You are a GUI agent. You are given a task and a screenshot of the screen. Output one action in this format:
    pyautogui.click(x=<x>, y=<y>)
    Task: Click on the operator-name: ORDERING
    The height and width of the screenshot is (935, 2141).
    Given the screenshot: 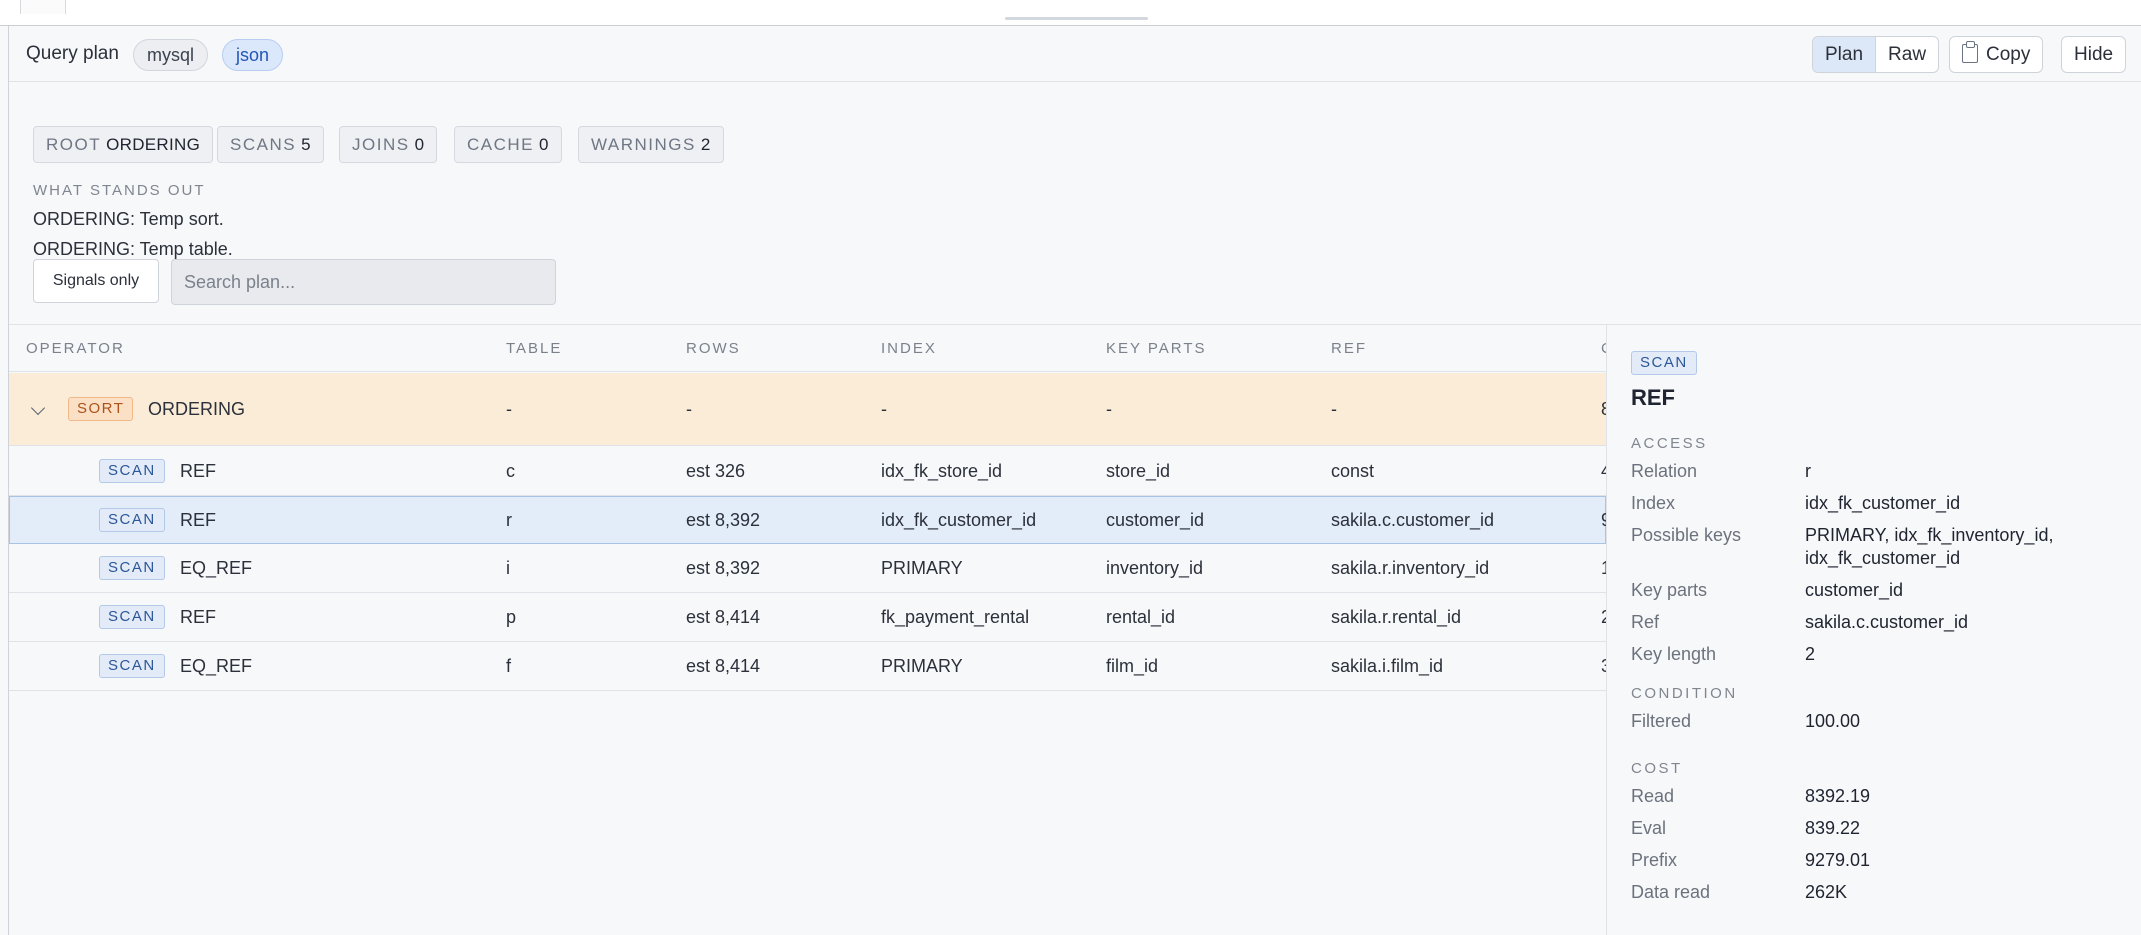 What is the action you would take?
    pyautogui.click(x=197, y=409)
    